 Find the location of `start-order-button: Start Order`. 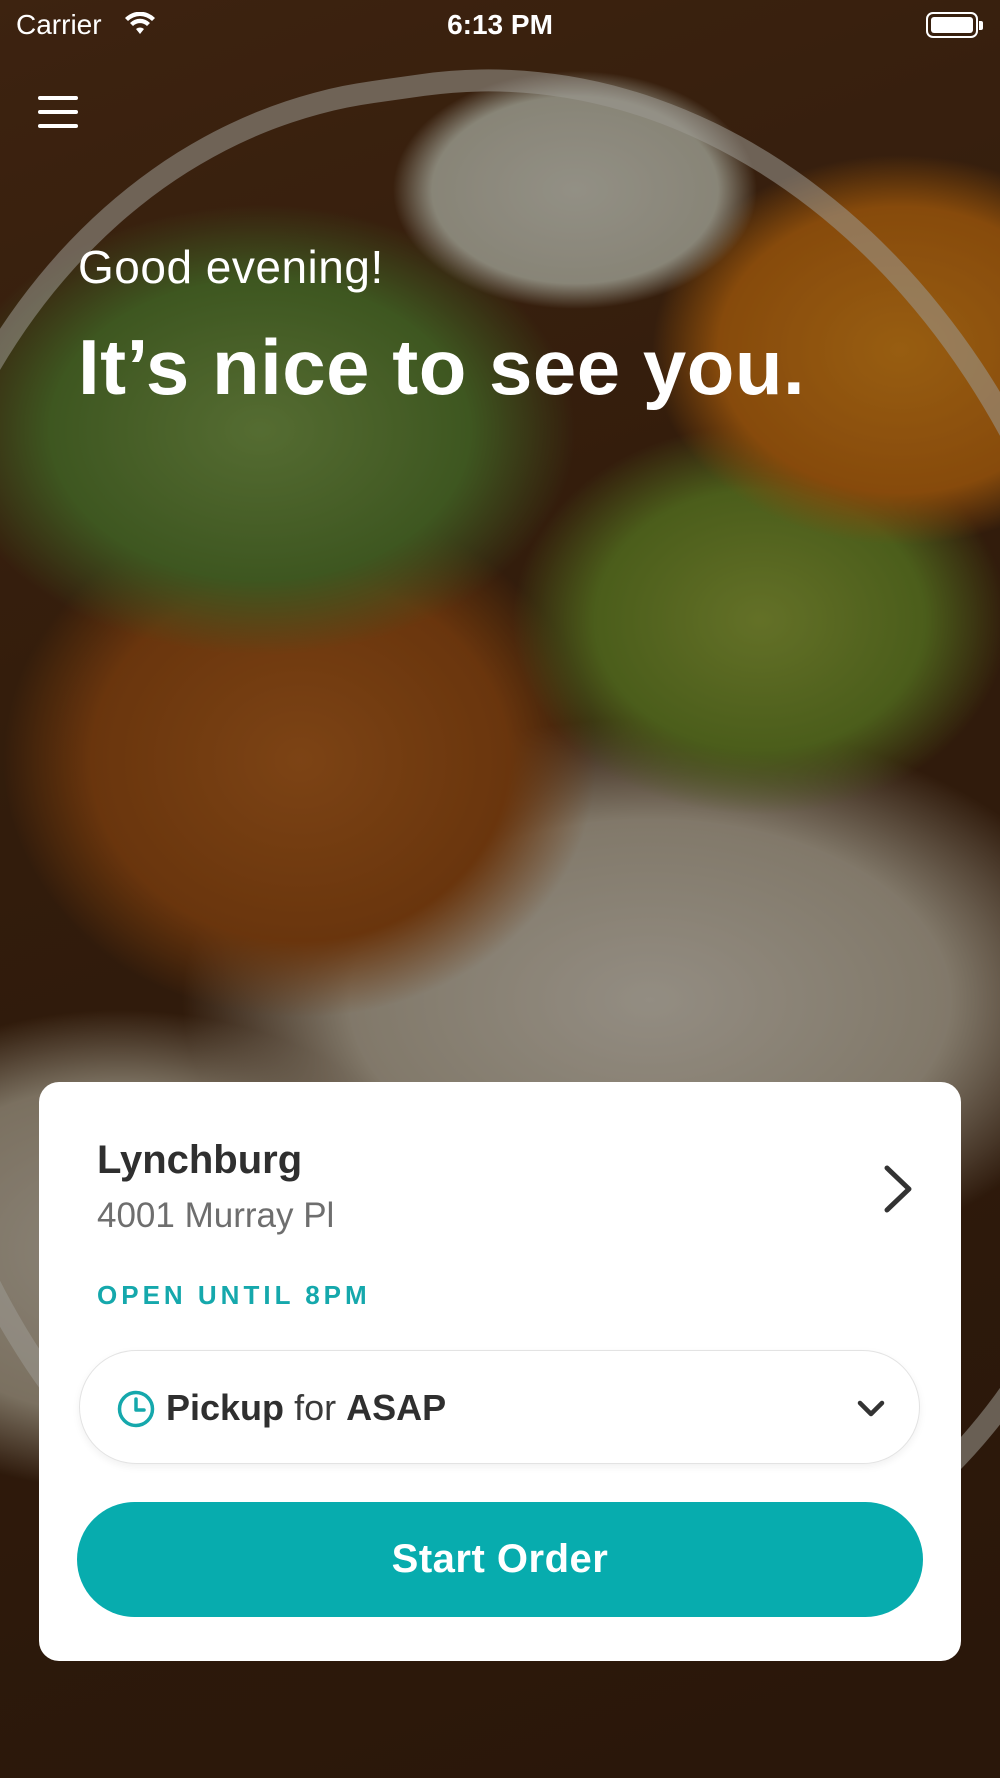

start-order-button: Start Order is located at coordinates (500, 1559).